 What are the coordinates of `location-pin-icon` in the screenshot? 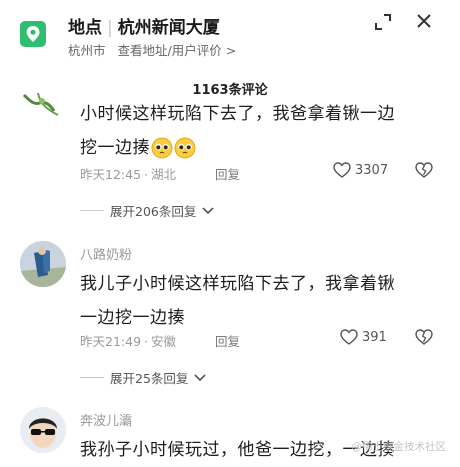 It's located at (33, 34).